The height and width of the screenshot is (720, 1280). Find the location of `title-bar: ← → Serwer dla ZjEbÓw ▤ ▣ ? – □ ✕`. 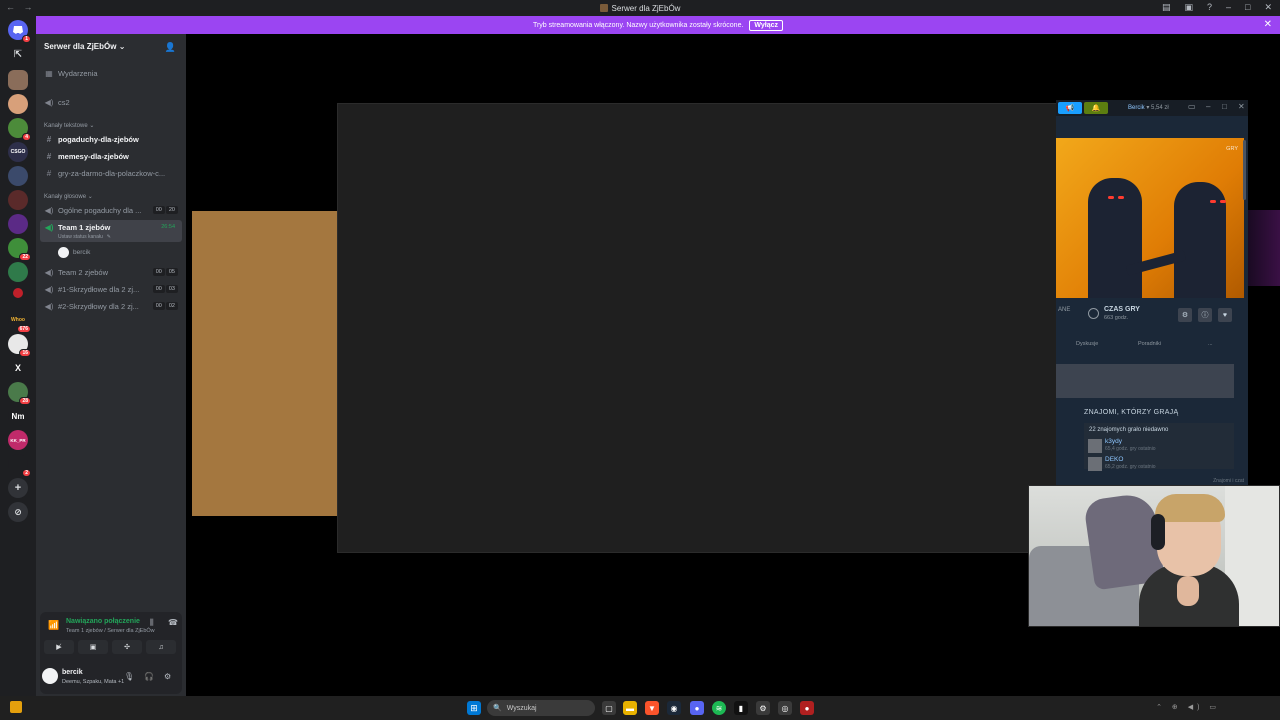

title-bar: ← → Serwer dla ZjEbÓw ▤ ▣ ? – □ ✕ is located at coordinates (640, 8).